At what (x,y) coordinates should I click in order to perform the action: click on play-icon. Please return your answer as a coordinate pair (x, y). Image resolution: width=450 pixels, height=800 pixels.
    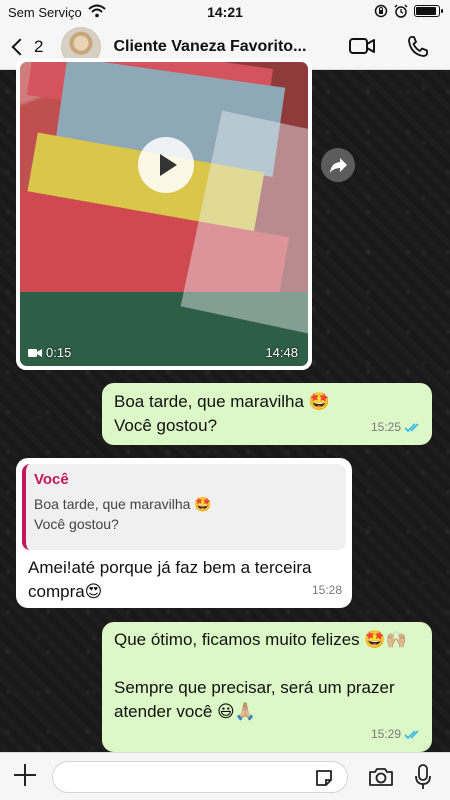
    Looking at the image, I should click on (166, 165).